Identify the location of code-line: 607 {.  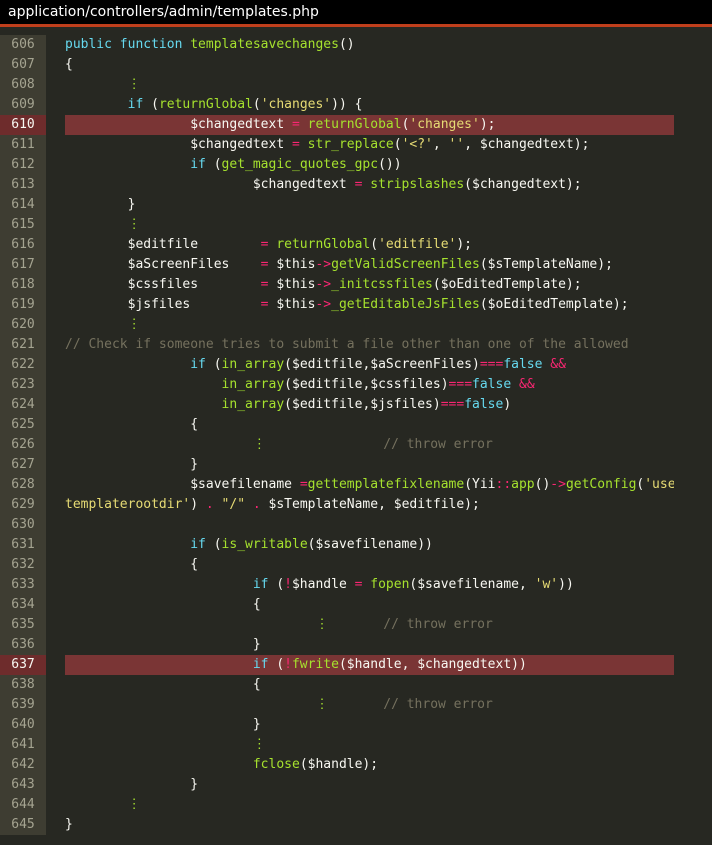
(356, 65).